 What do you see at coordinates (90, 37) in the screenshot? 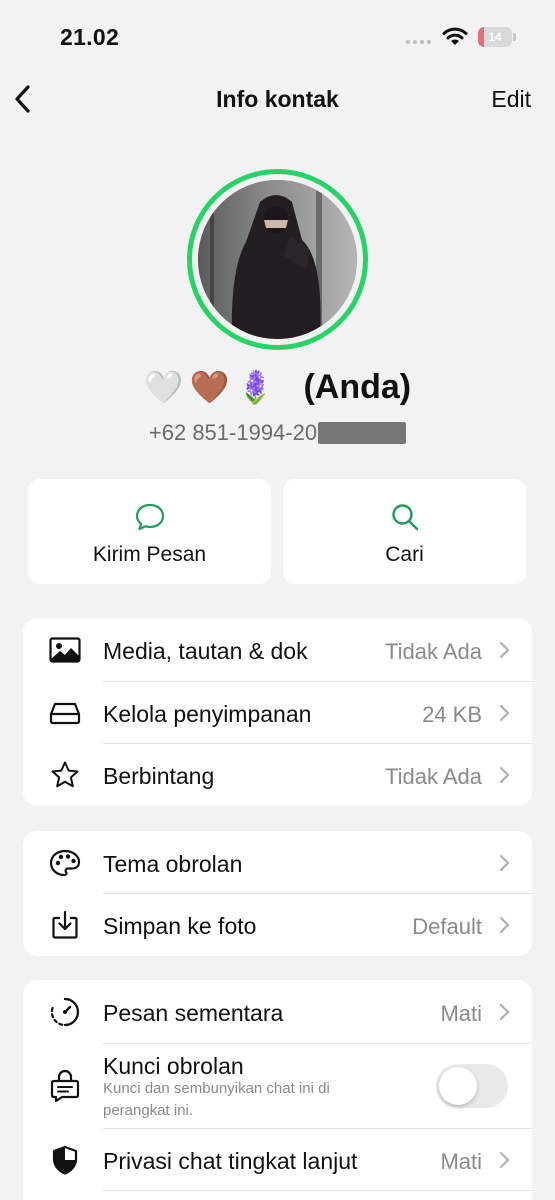
I see `status-time: 21.02` at bounding box center [90, 37].